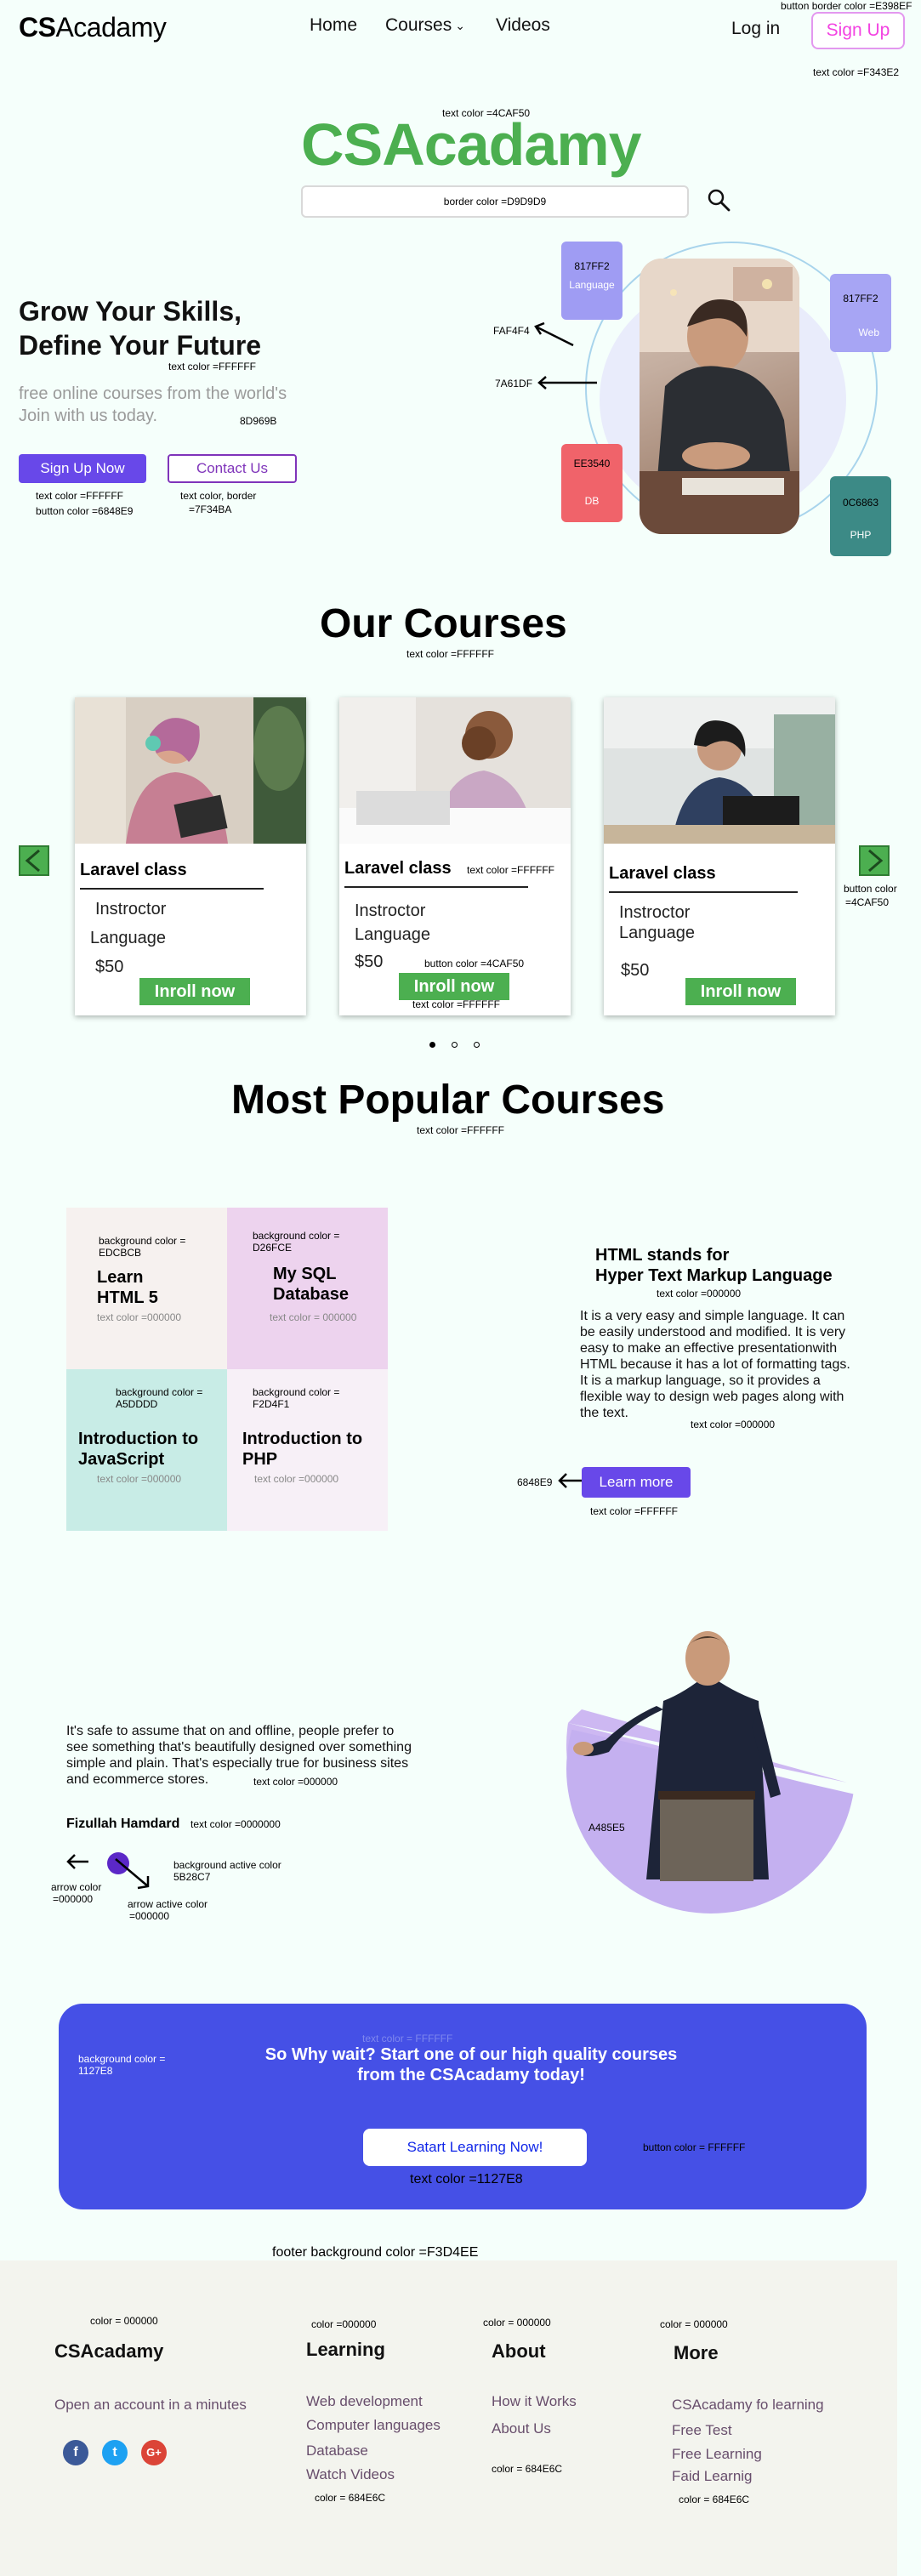  Describe the element at coordinates (448, 1100) in the screenshot. I see `popular-title: Most Popular Courses` at that location.